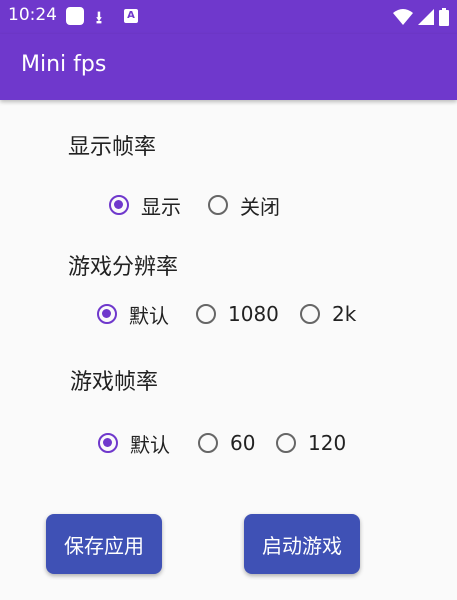 The image size is (457, 600). Describe the element at coordinates (104, 544) in the screenshot. I see `save-apply-button: 保存应用` at that location.